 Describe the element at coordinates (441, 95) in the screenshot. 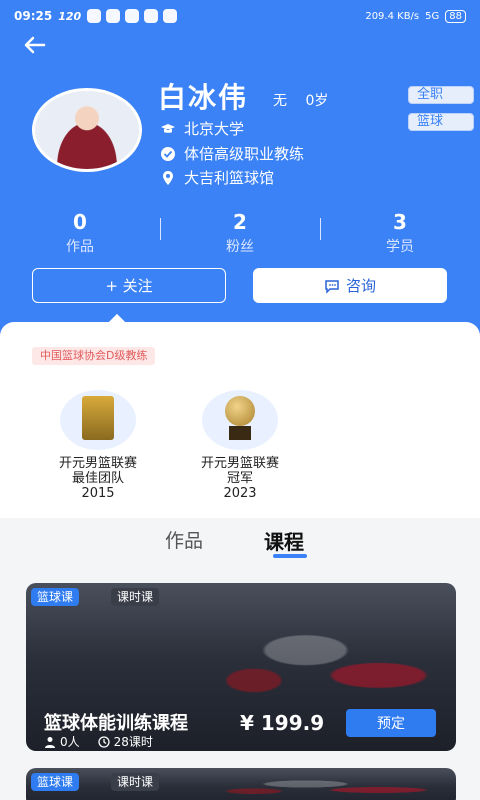

I see `tag-employment: 全职` at that location.